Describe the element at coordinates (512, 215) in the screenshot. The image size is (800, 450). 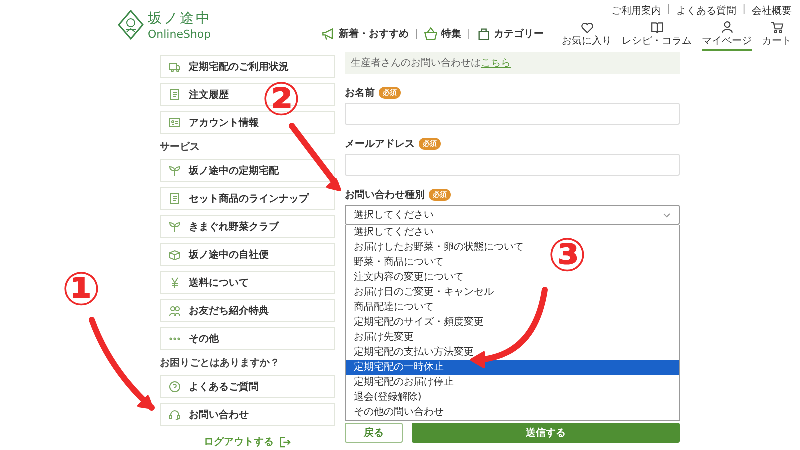
I see `select-field: 選択してください` at that location.